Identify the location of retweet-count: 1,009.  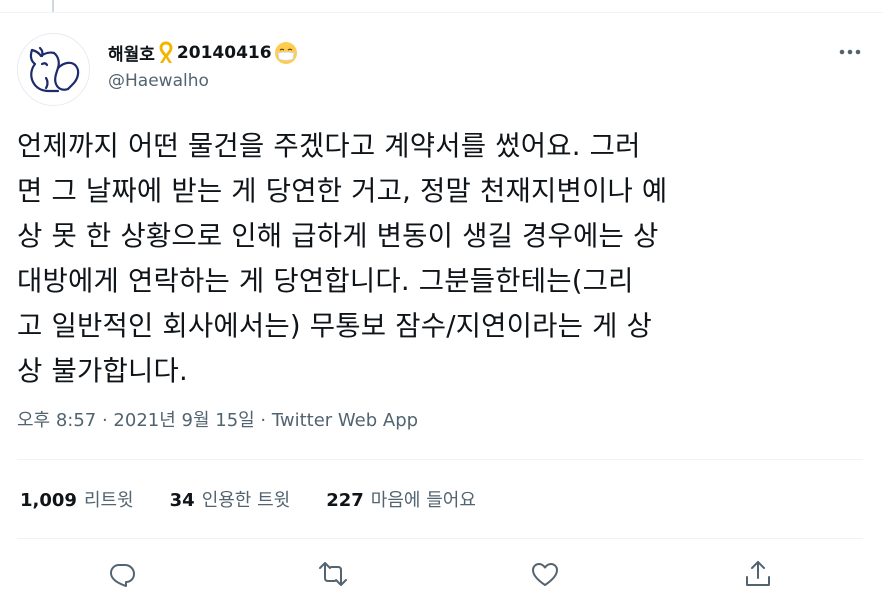
(48, 500).